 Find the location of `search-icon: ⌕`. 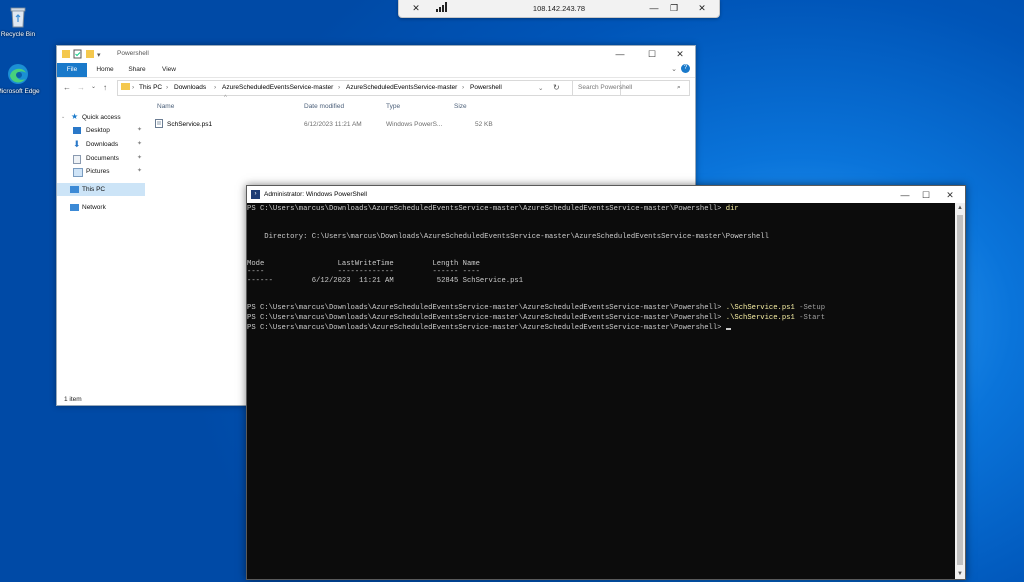

search-icon: ⌕ is located at coordinates (679, 87).